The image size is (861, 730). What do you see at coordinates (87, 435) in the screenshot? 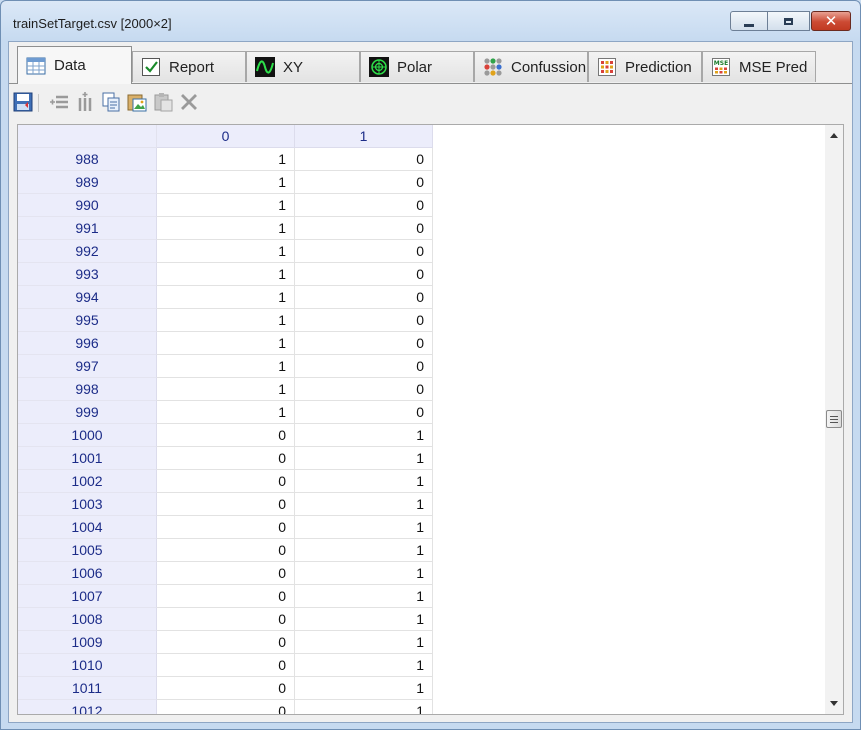
I see `row-header: 1000` at bounding box center [87, 435].